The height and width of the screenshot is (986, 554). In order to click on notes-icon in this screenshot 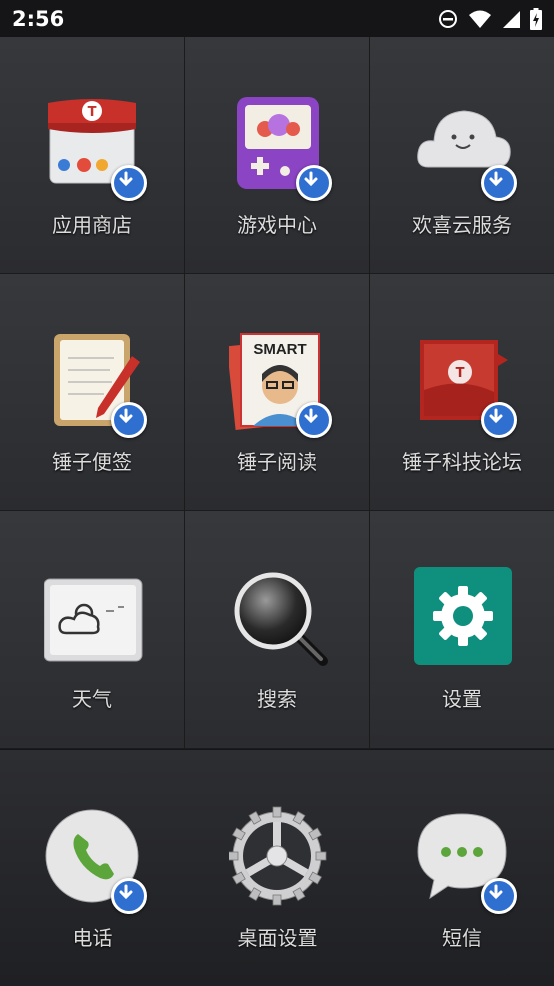, I will do `click(95, 384)`.